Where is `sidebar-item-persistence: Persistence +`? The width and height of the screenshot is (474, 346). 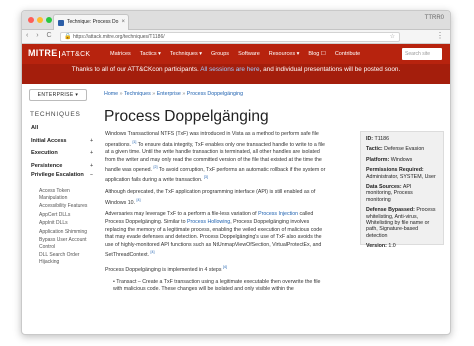
sidebar-item-persistence: Persistence + is located at coordinates (62, 166).